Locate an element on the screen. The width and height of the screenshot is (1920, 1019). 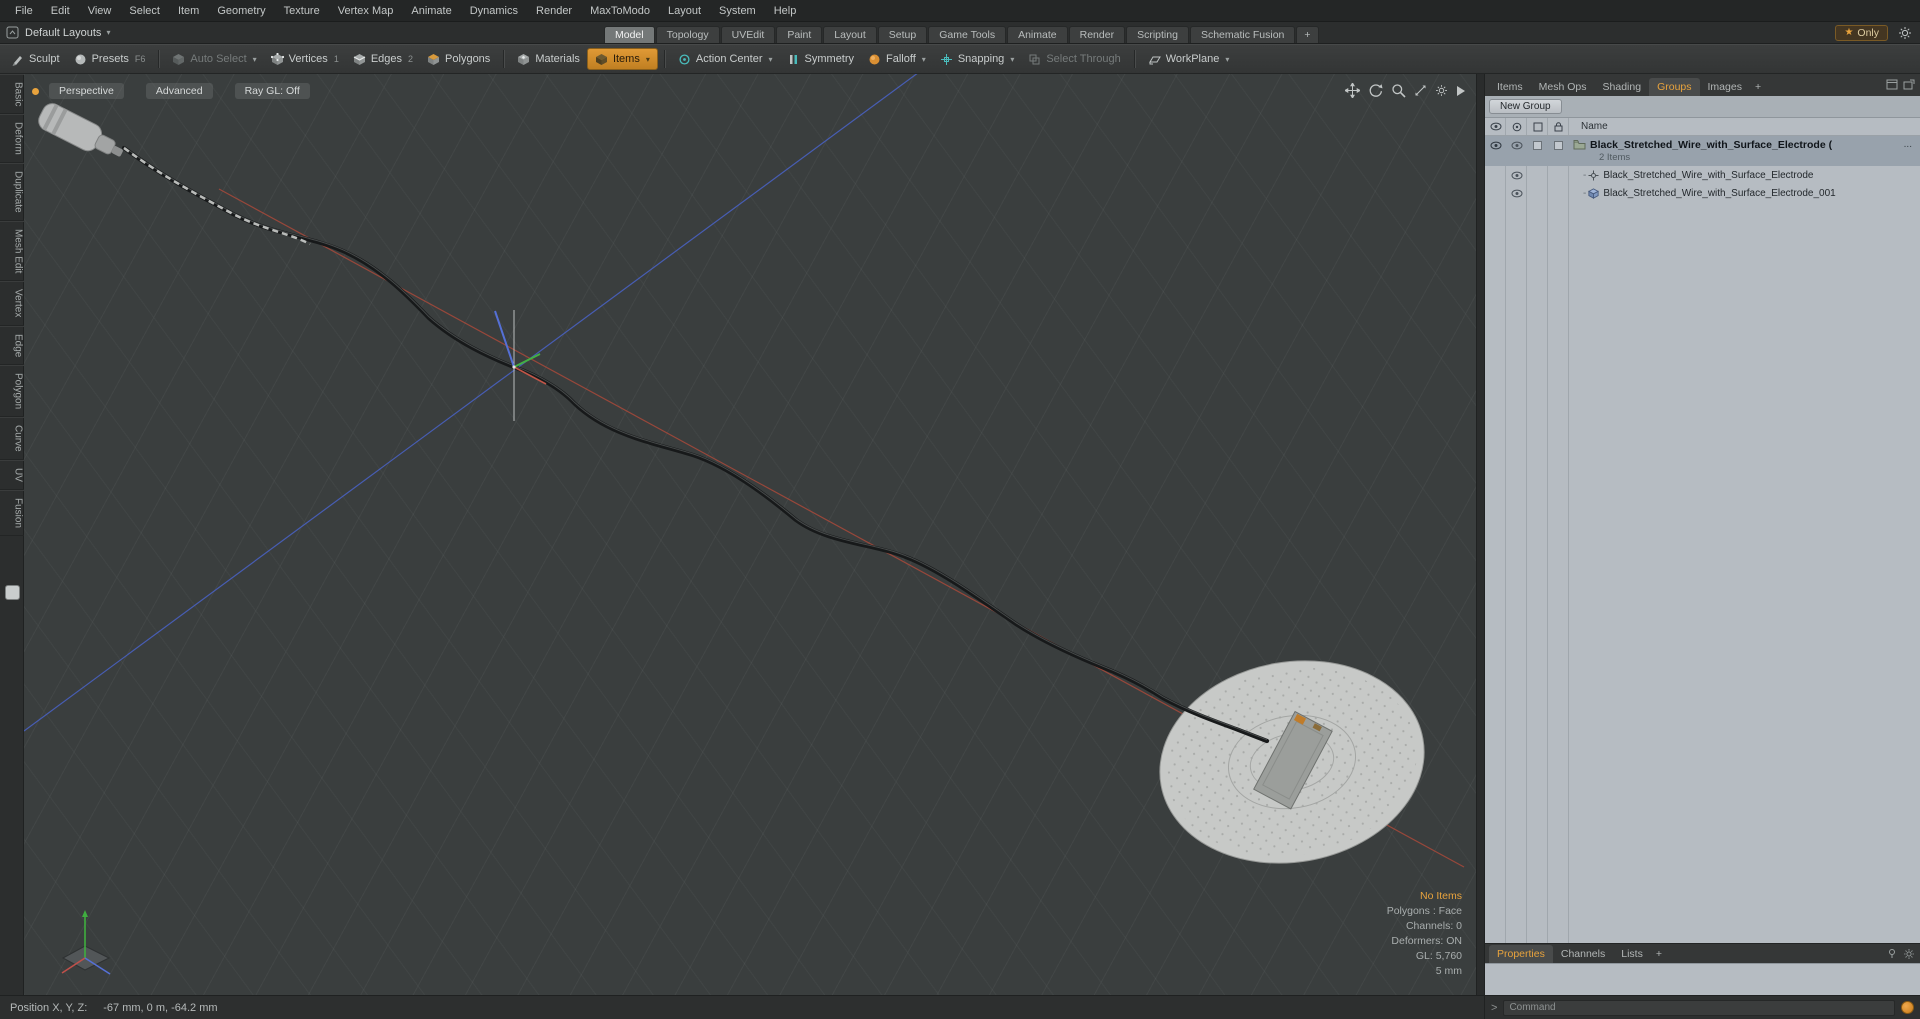
left-tab-fusion: Fusion is located at coordinates (12, 512).